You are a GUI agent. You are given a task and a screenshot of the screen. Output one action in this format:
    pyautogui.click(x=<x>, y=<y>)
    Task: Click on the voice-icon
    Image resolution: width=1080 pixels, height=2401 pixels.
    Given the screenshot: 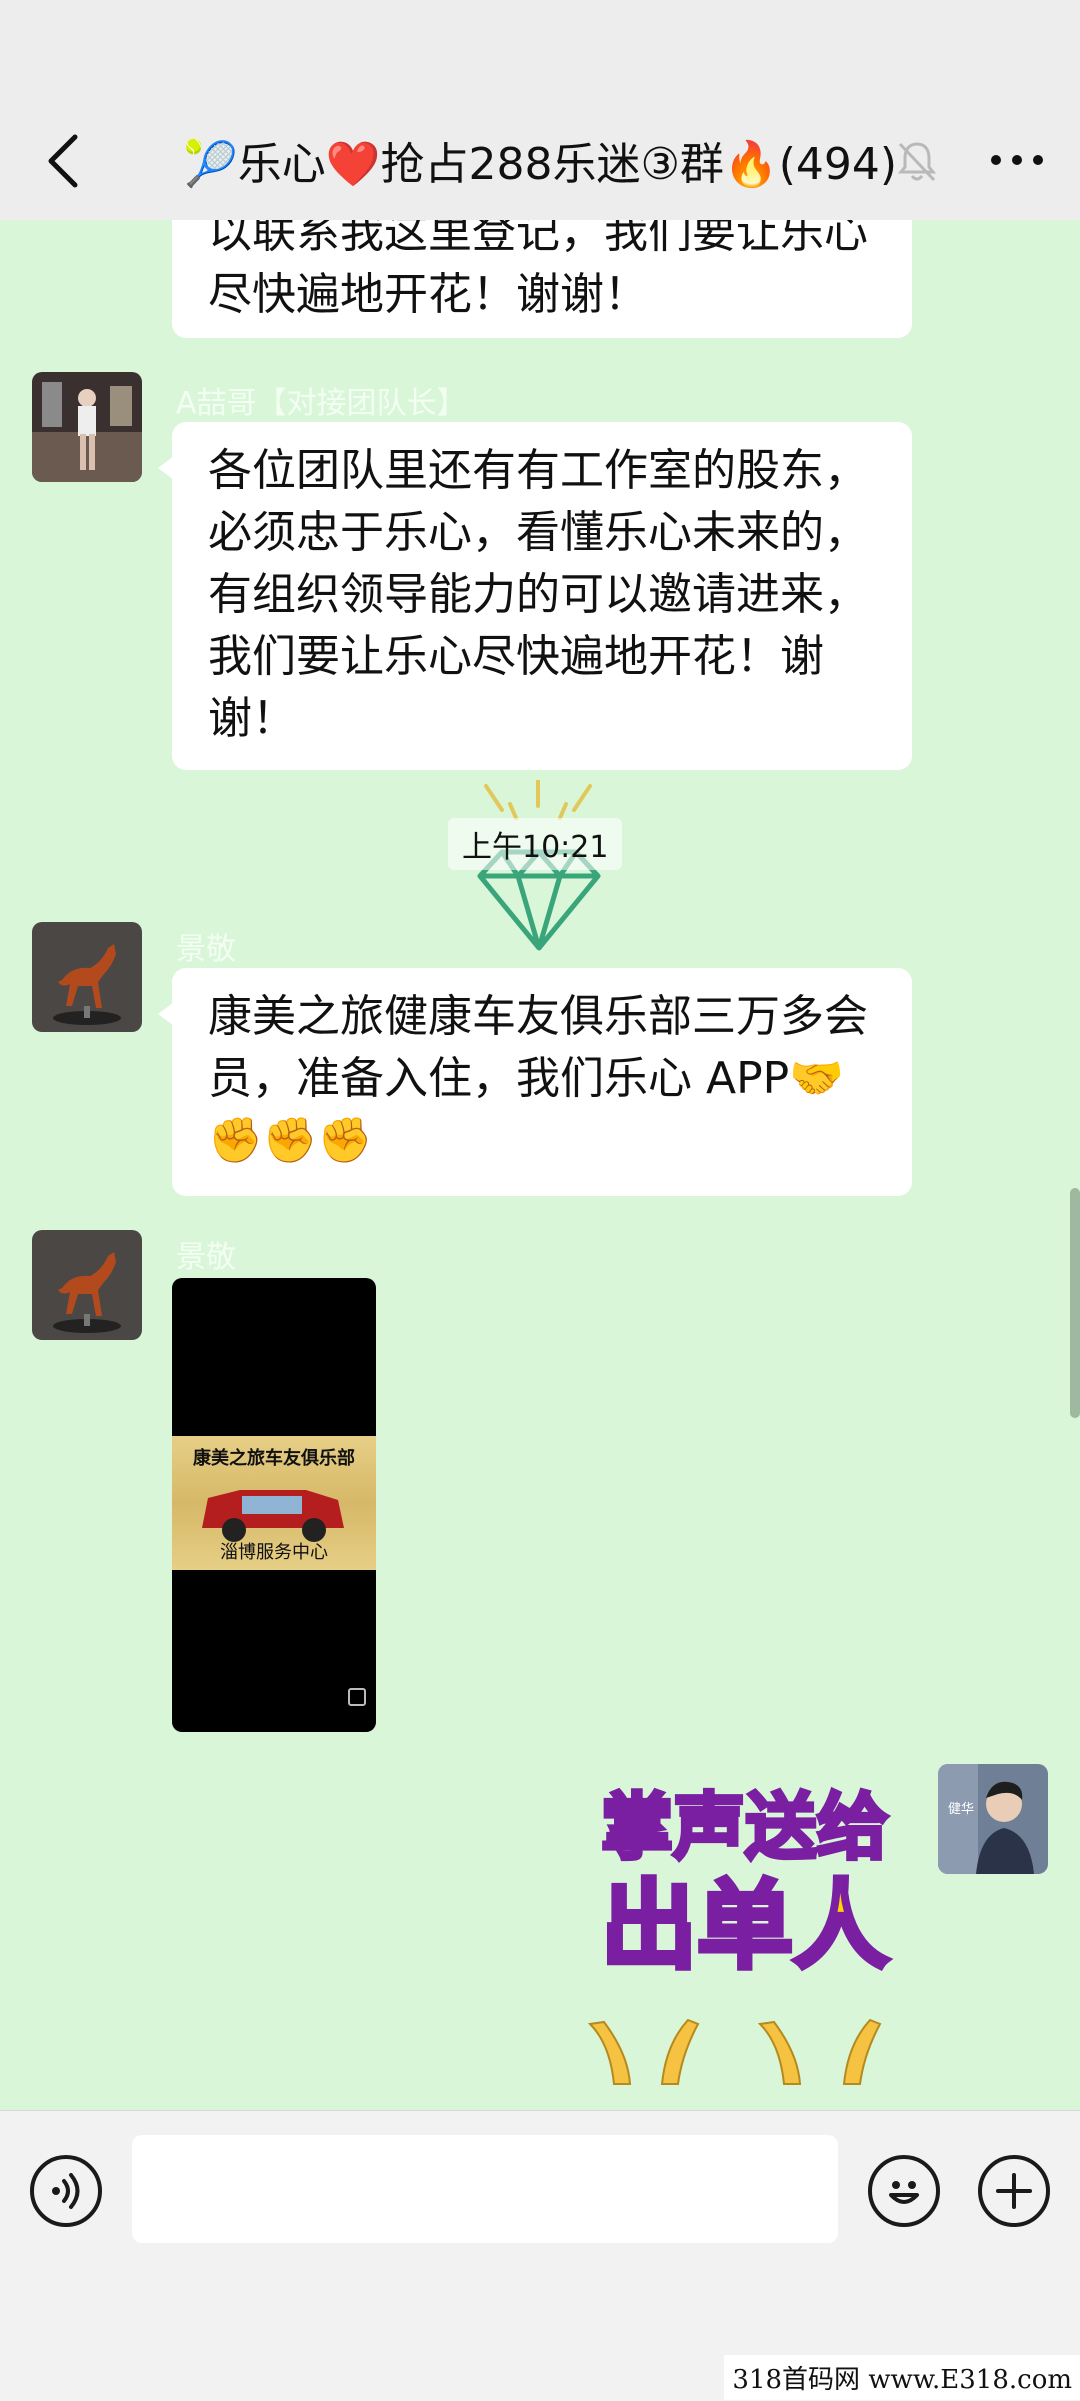 What is the action you would take?
    pyautogui.click(x=66, y=2191)
    